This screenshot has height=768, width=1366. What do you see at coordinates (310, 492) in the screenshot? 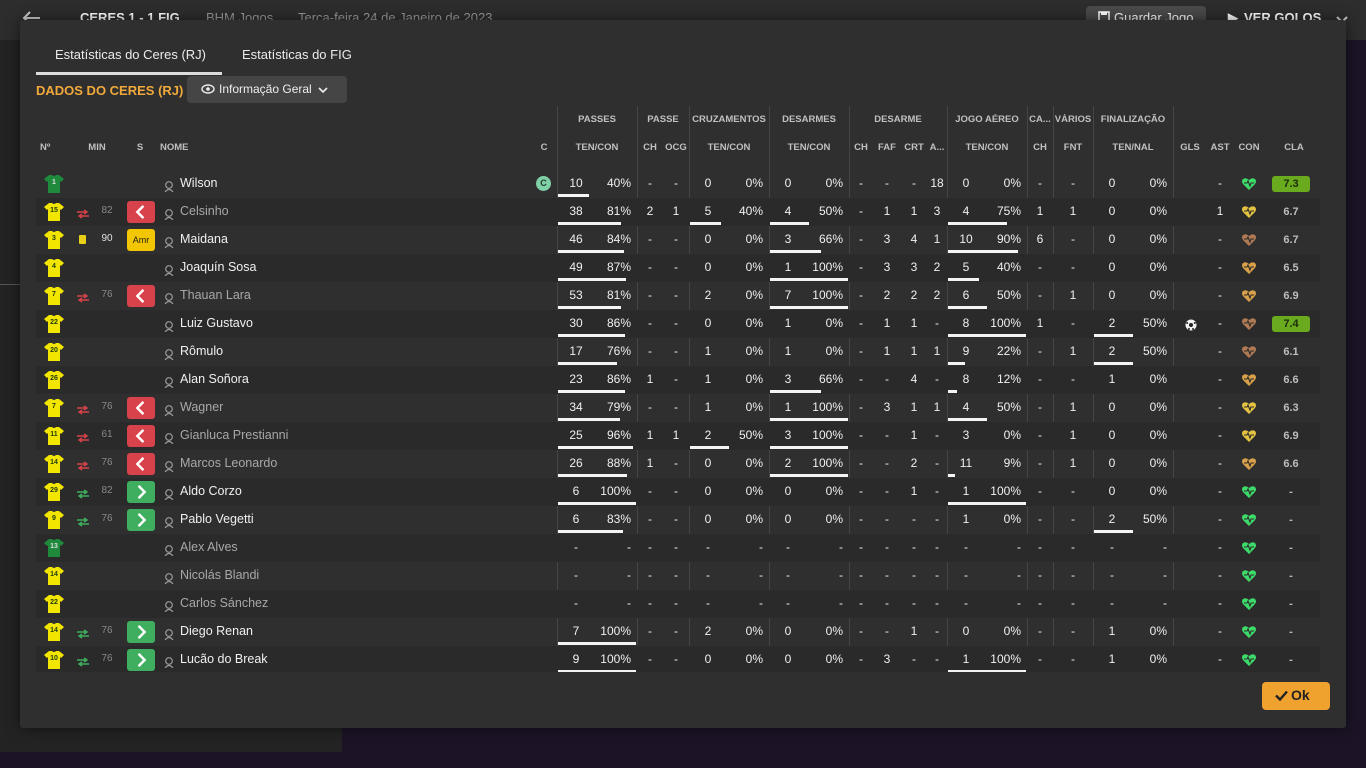
I see `player-name: Aldo Corzo` at bounding box center [310, 492].